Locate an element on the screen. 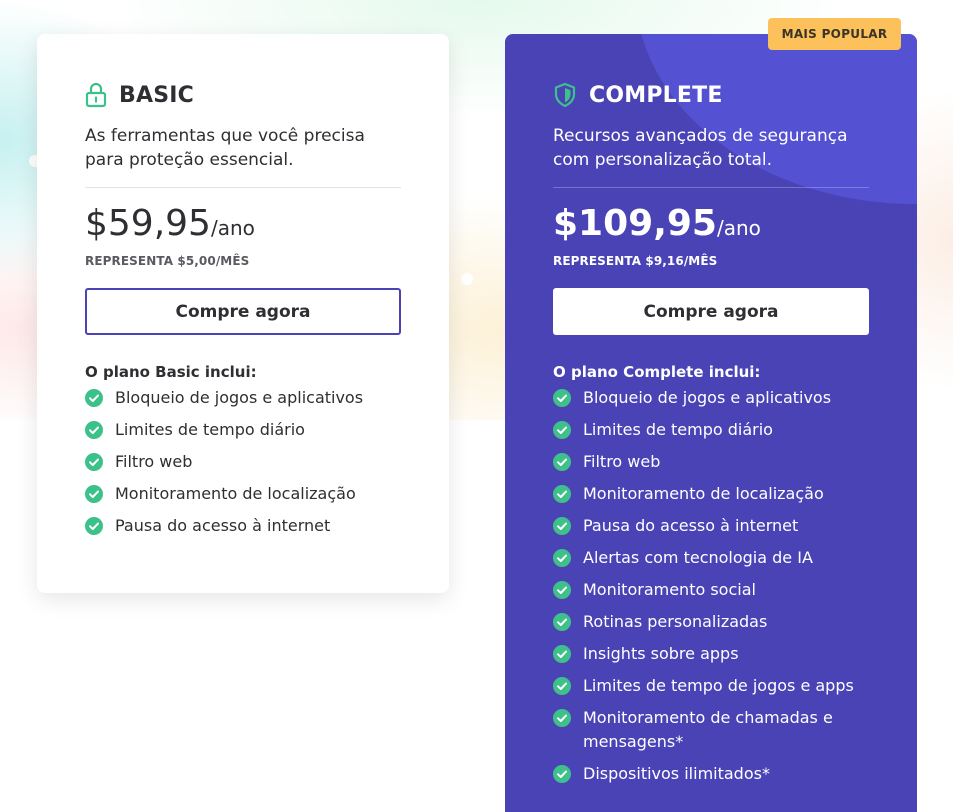 This screenshot has width=953, height=812. list-item: Rotinas personalizadas is located at coordinates (711, 622).